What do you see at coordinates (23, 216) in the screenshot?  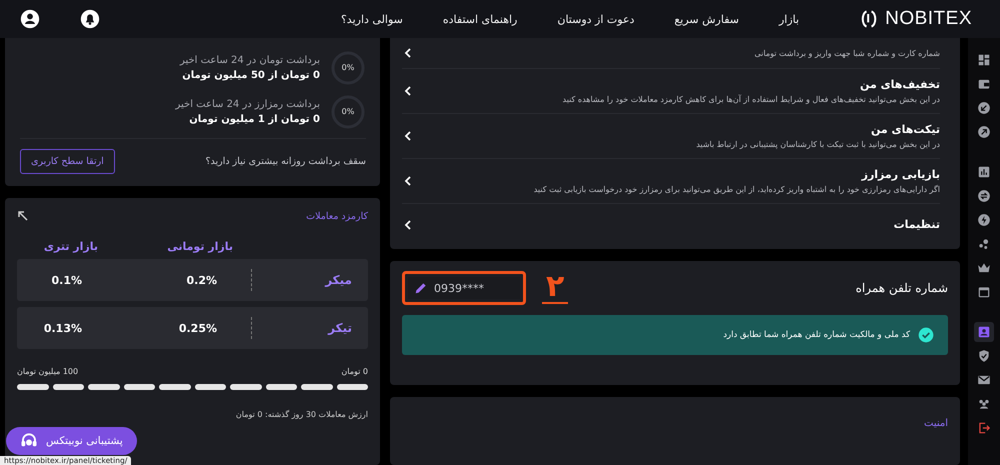 I see `expand-icon` at bounding box center [23, 216].